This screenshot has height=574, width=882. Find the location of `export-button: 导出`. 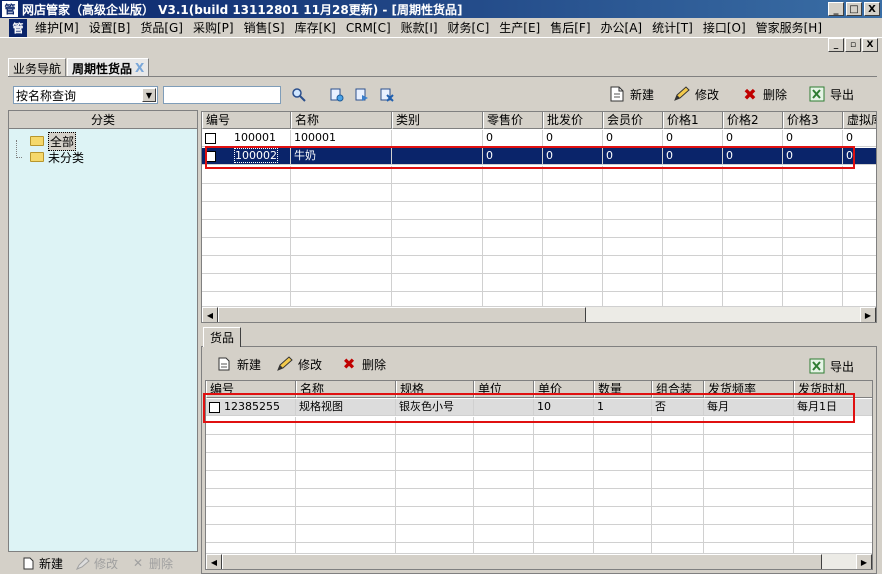

export-button: 导出 is located at coordinates (831, 94).